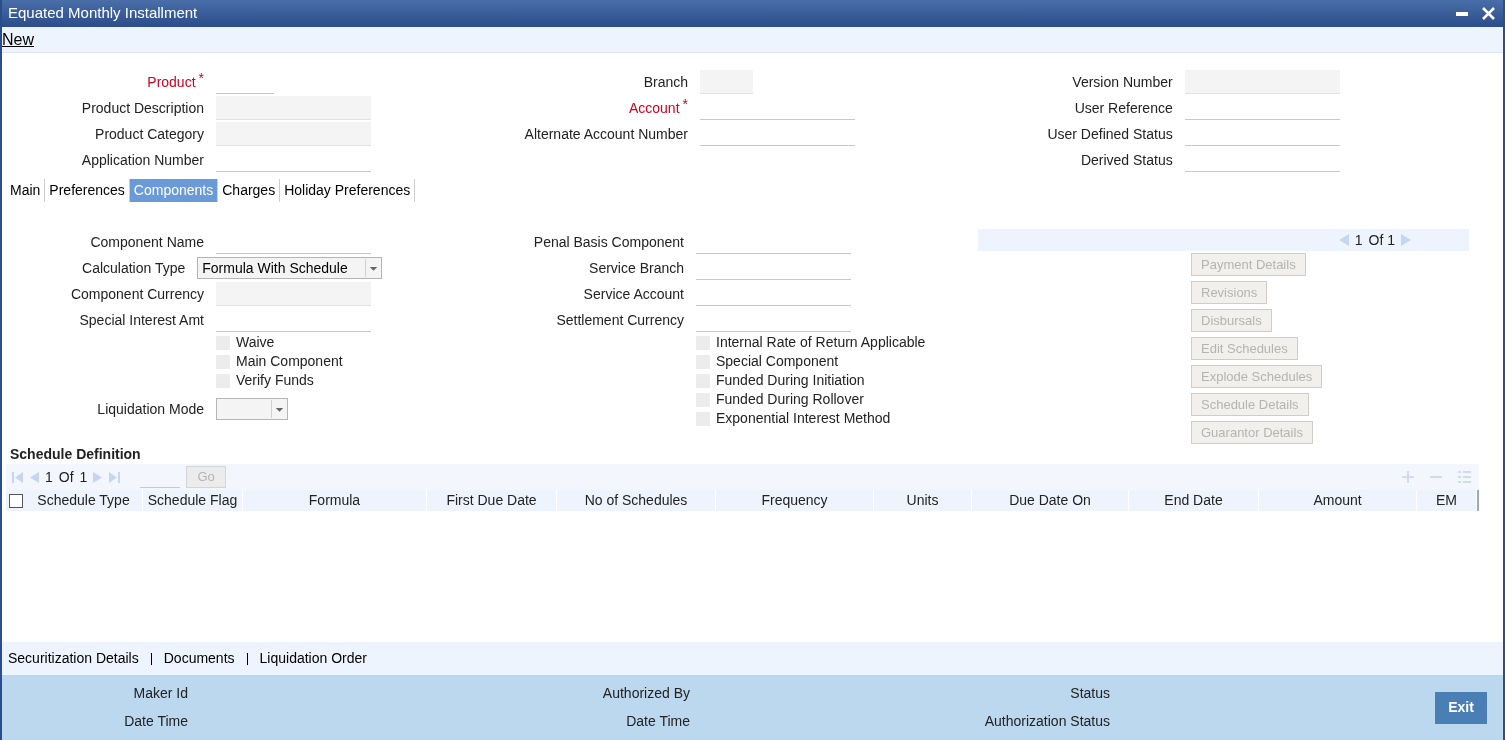 This screenshot has height=740, width=1505. Describe the element at coordinates (289, 361) in the screenshot. I see `checkbox-label: Main Component` at that location.